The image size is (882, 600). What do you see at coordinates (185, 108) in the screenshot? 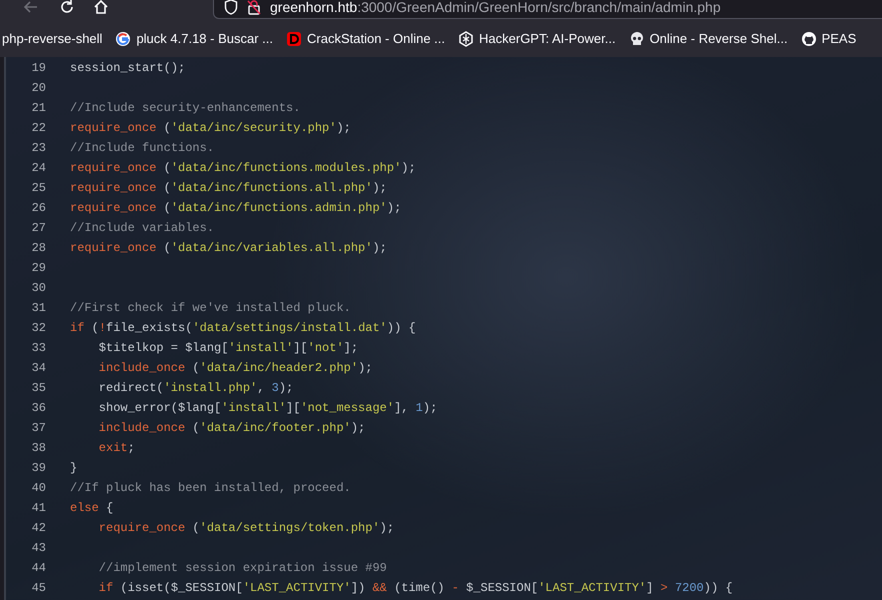
I see `code-line: //Include security-enhancements.` at bounding box center [185, 108].